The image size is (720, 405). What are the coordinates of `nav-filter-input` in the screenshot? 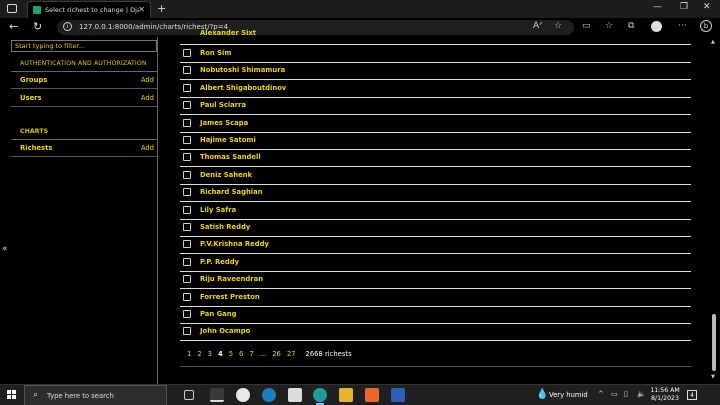 It's located at (84, 46).